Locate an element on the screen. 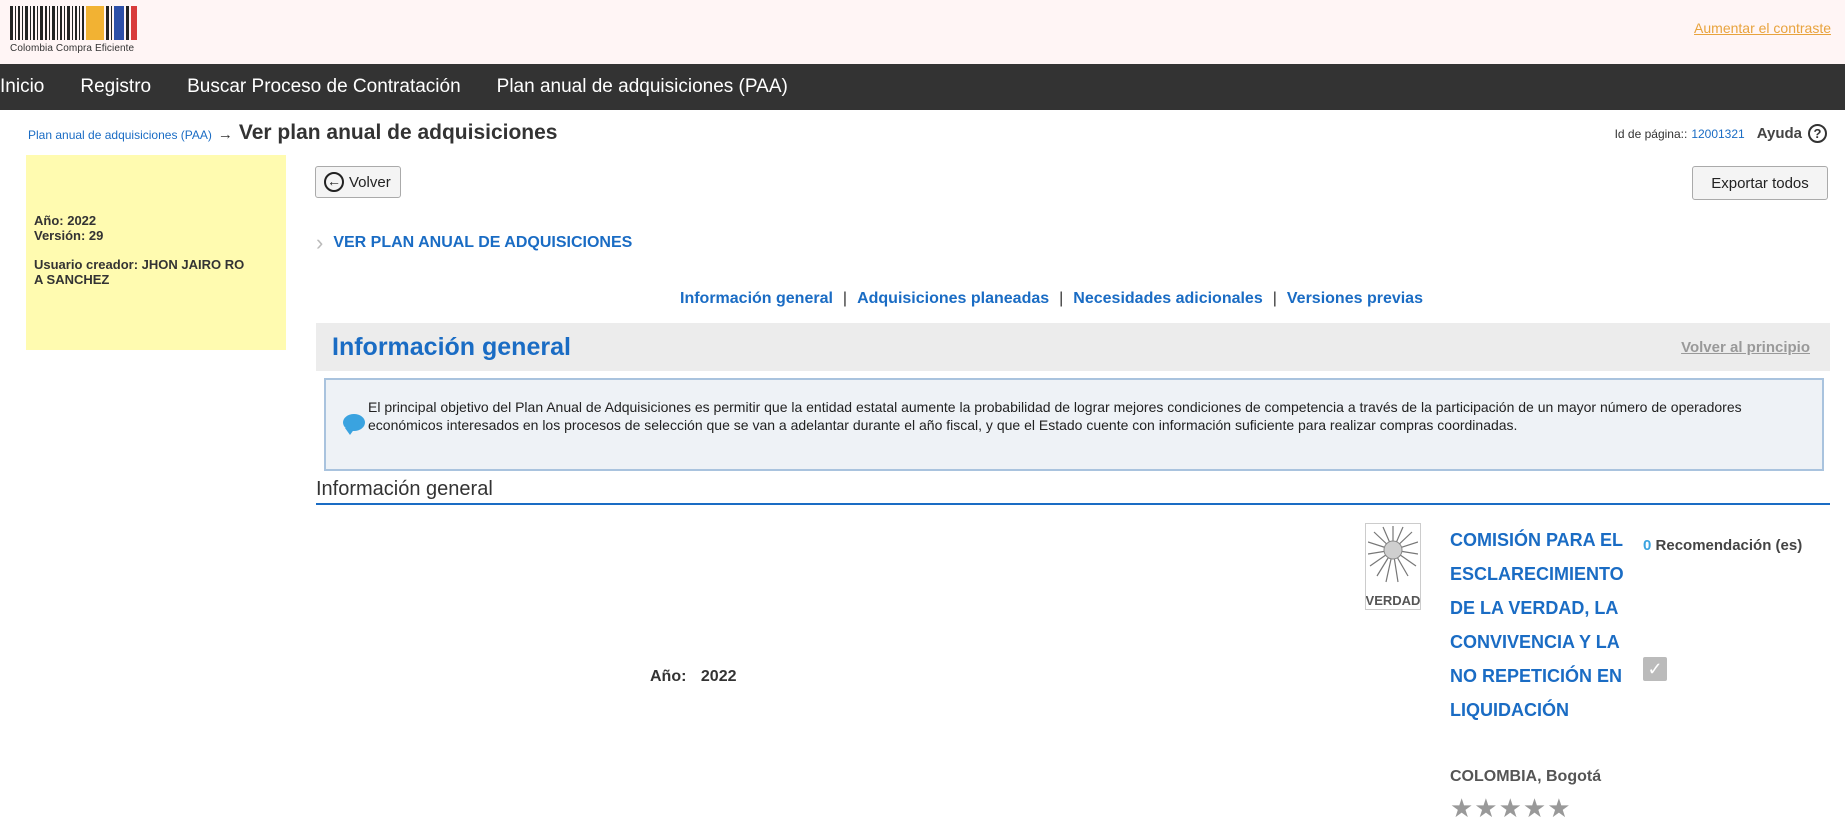  section-toggle-ver-plan: › VER PLAN ANUAL DE ADQUISICIONES is located at coordinates (474, 243).